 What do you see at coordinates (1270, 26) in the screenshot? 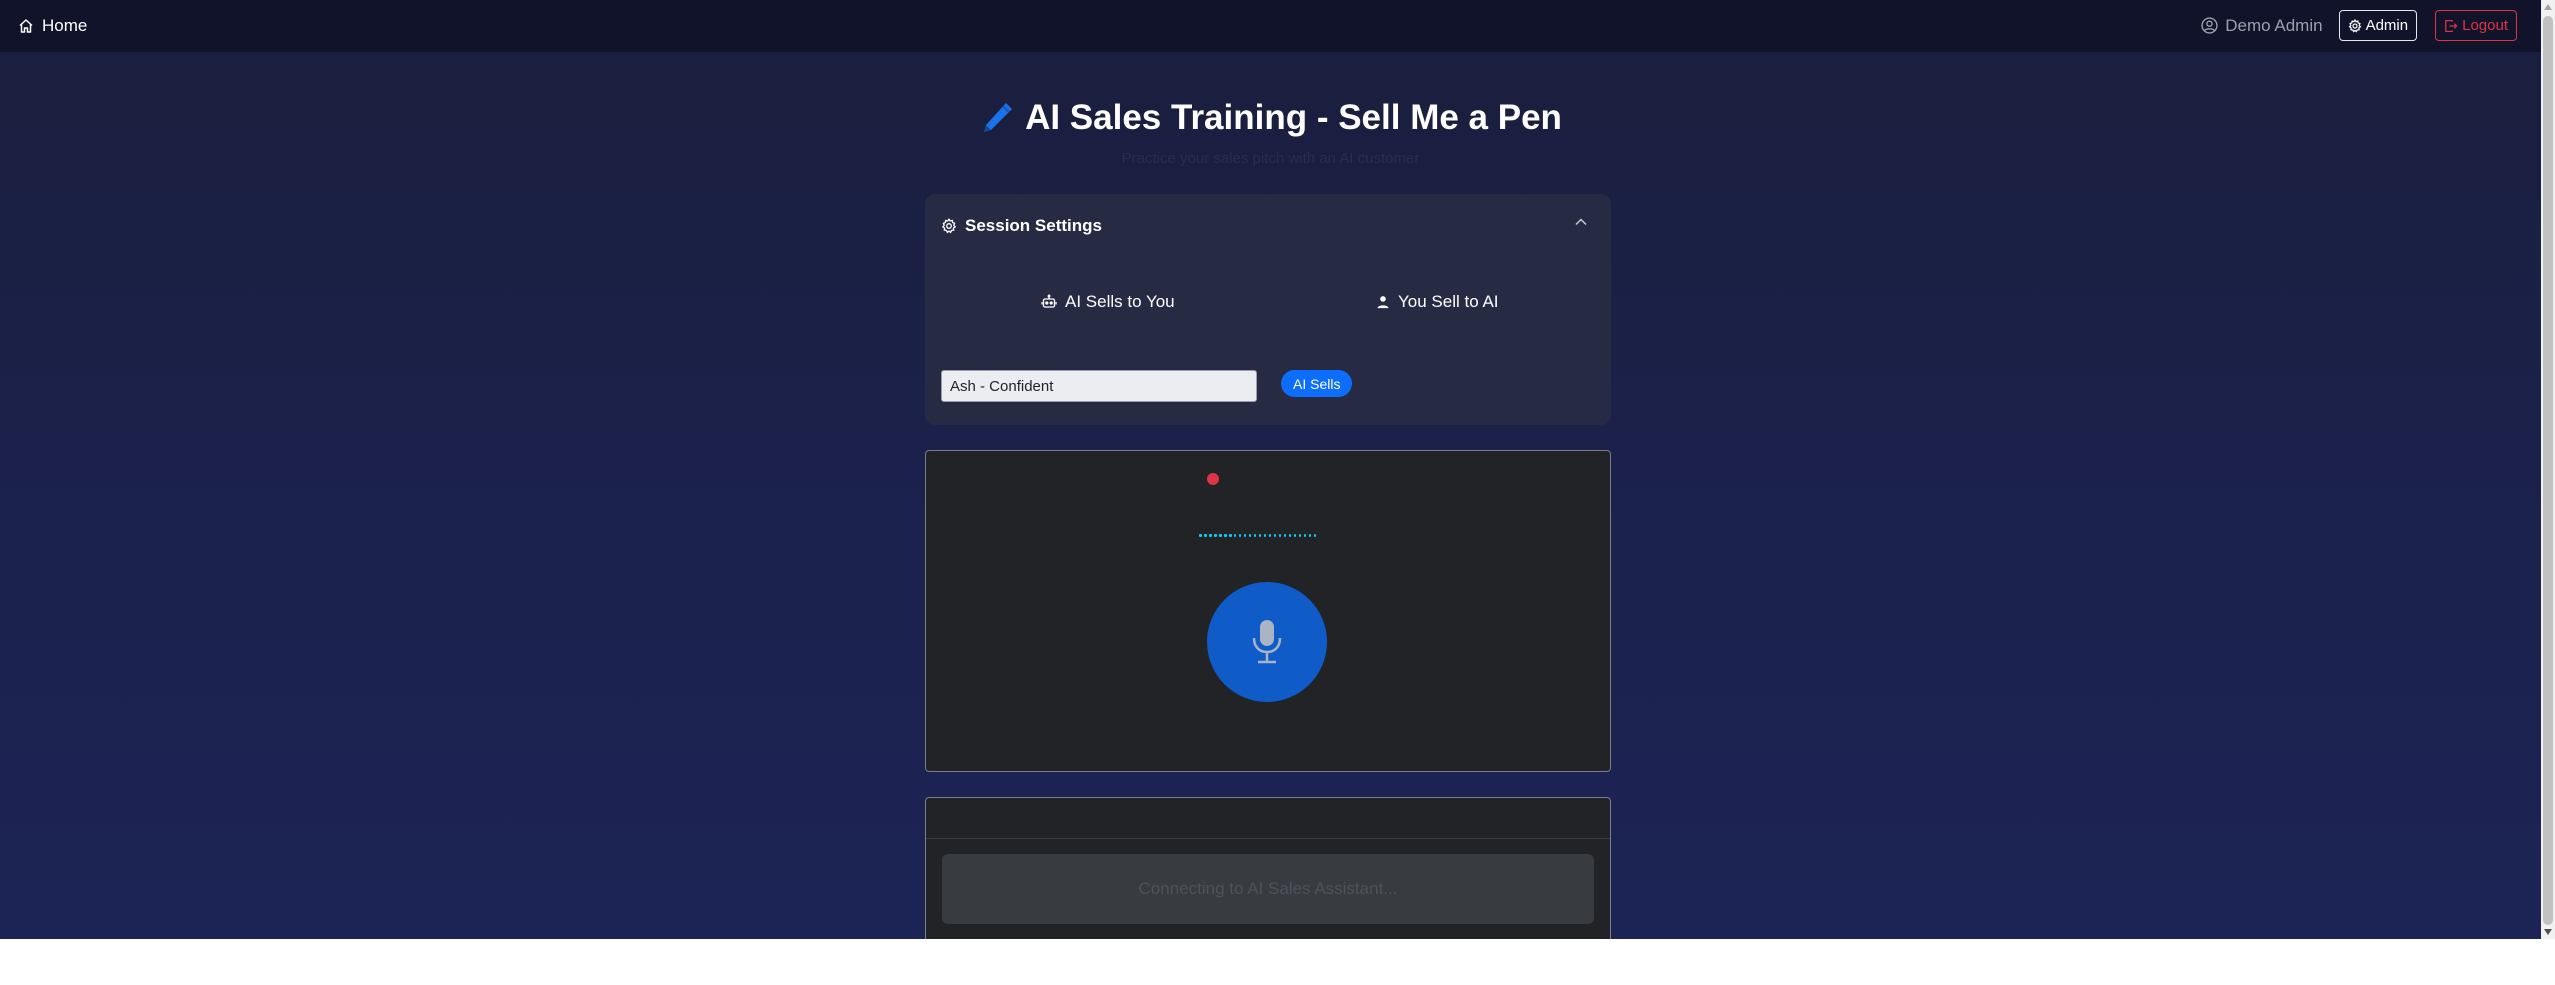
I see `top-navbar: Home Demo Admin Admin Logout` at bounding box center [1270, 26].